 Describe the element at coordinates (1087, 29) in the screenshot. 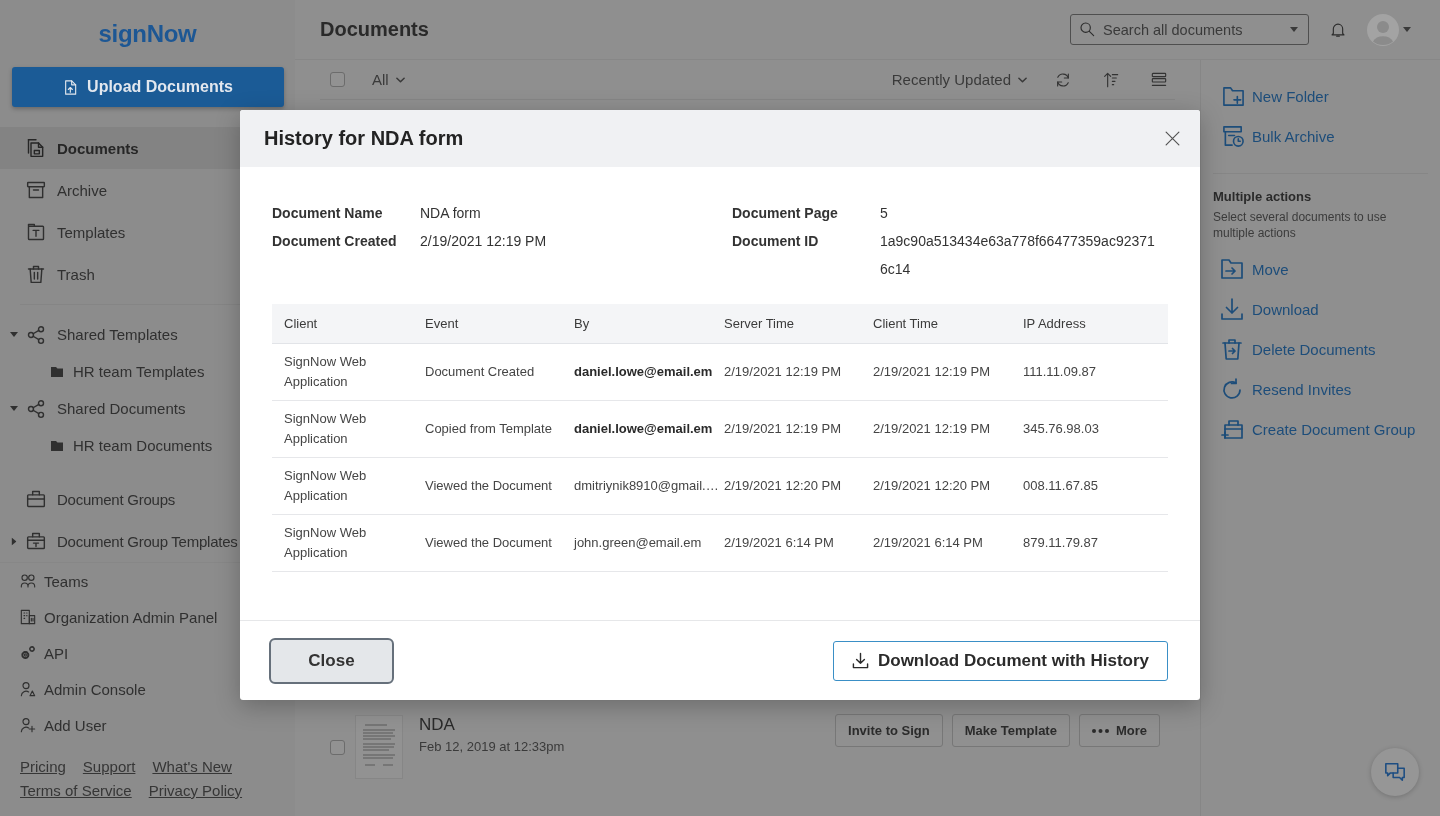

I see `search-icon` at that location.